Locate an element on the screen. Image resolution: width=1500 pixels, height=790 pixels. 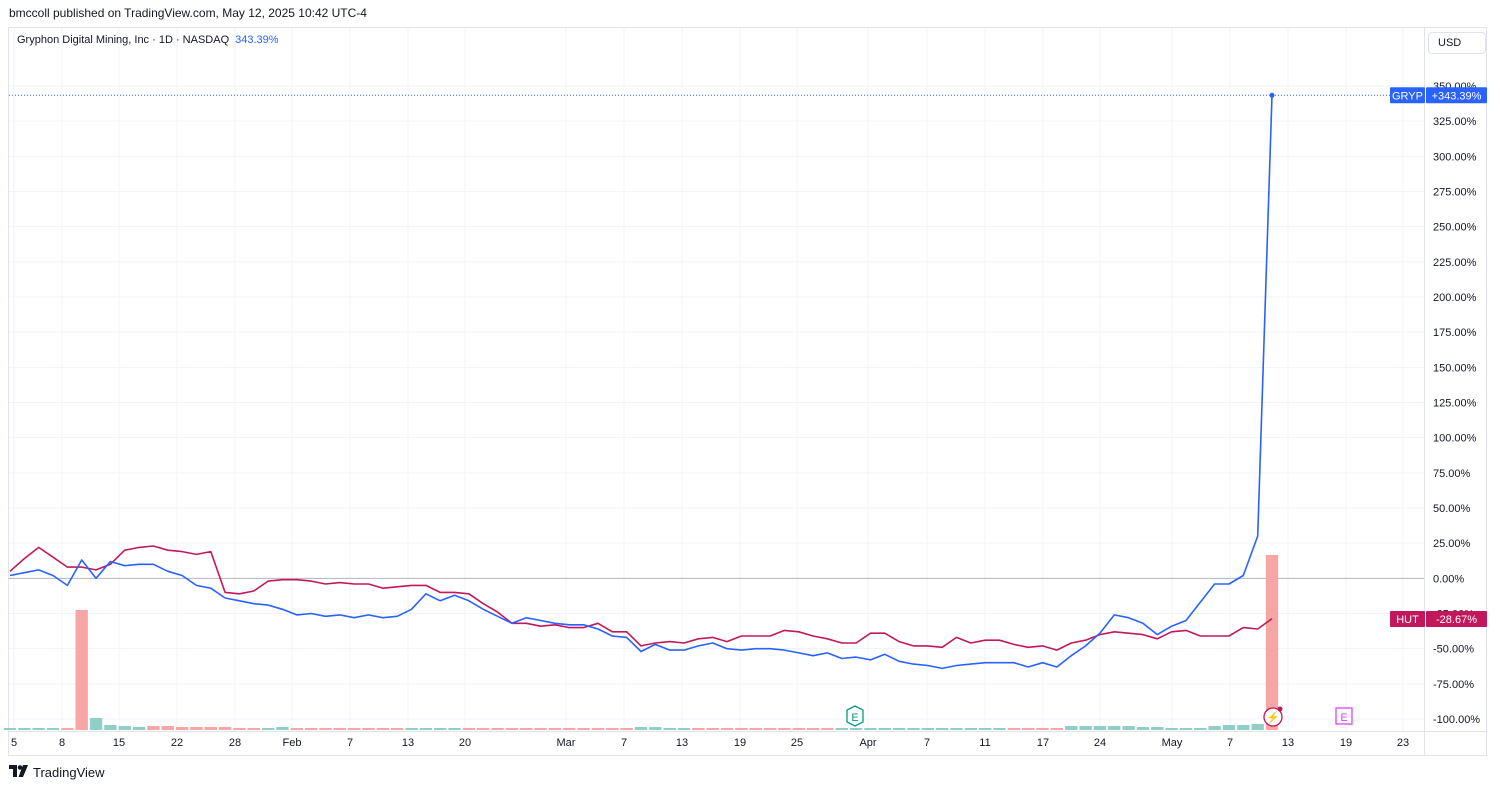
earnings-marker: E is located at coordinates (855, 716).